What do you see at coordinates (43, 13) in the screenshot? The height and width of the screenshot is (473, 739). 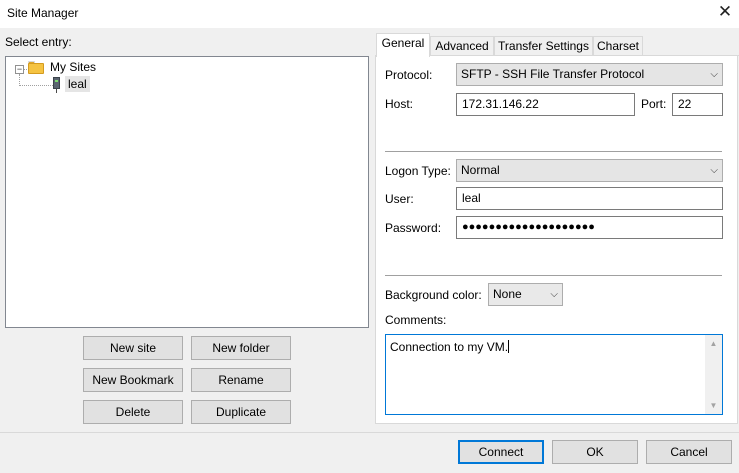 I see `window-title: Site Manager` at bounding box center [43, 13].